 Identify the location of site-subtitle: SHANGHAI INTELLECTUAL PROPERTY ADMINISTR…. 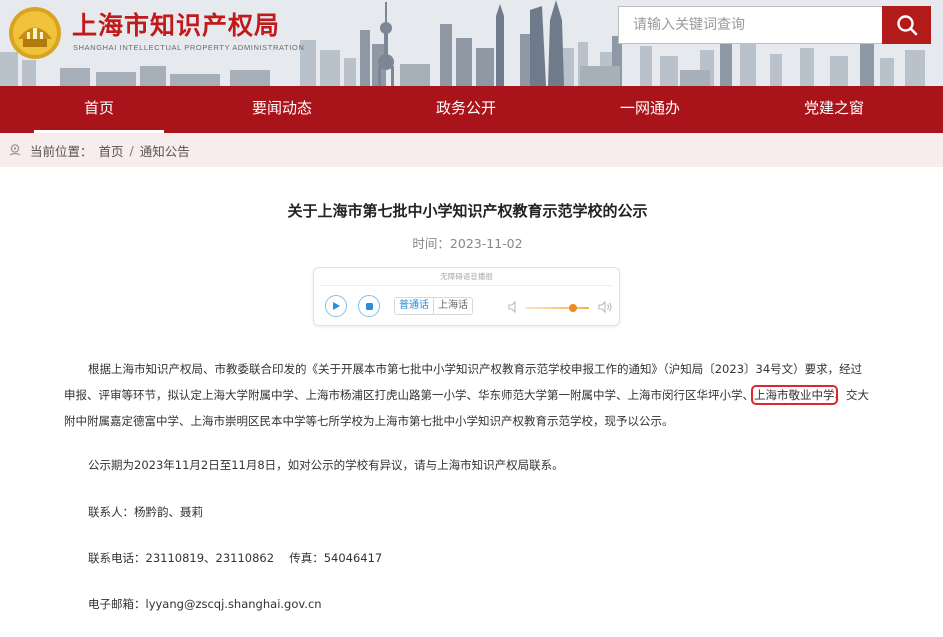
(189, 47).